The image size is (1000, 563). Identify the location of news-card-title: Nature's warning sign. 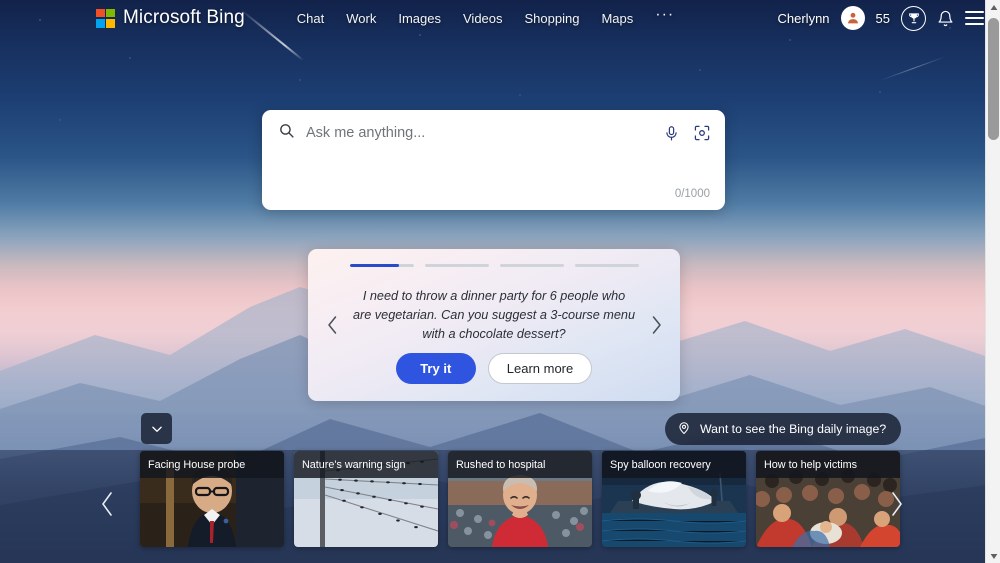
(366, 464).